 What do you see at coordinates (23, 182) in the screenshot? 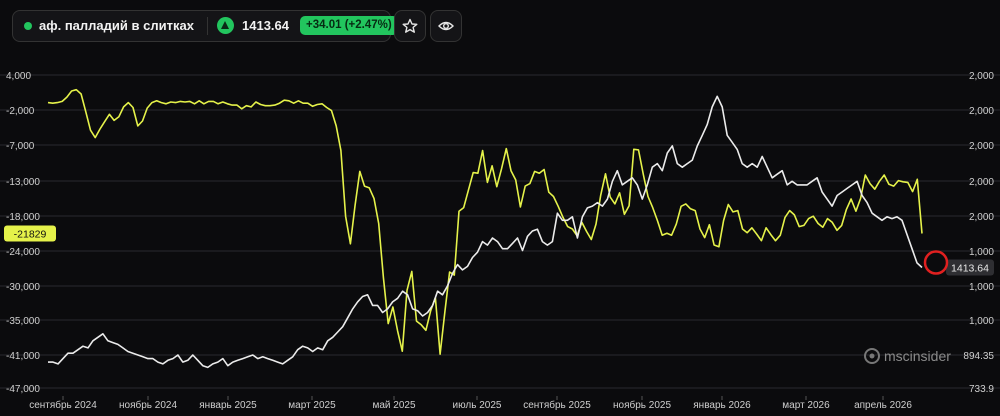
I see `left-axis-tick-label: -13,000` at bounding box center [23, 182].